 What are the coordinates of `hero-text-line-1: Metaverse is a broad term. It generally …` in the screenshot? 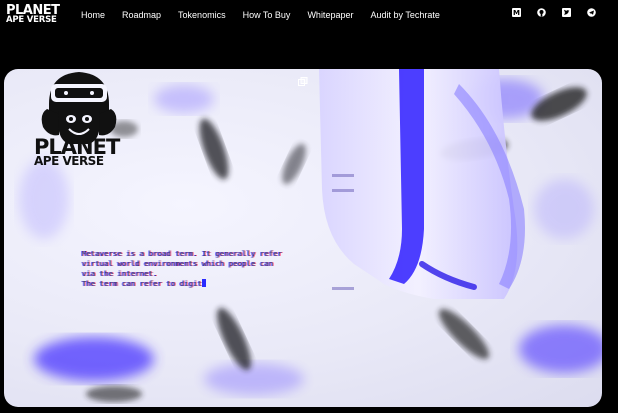 It's located at (182, 253).